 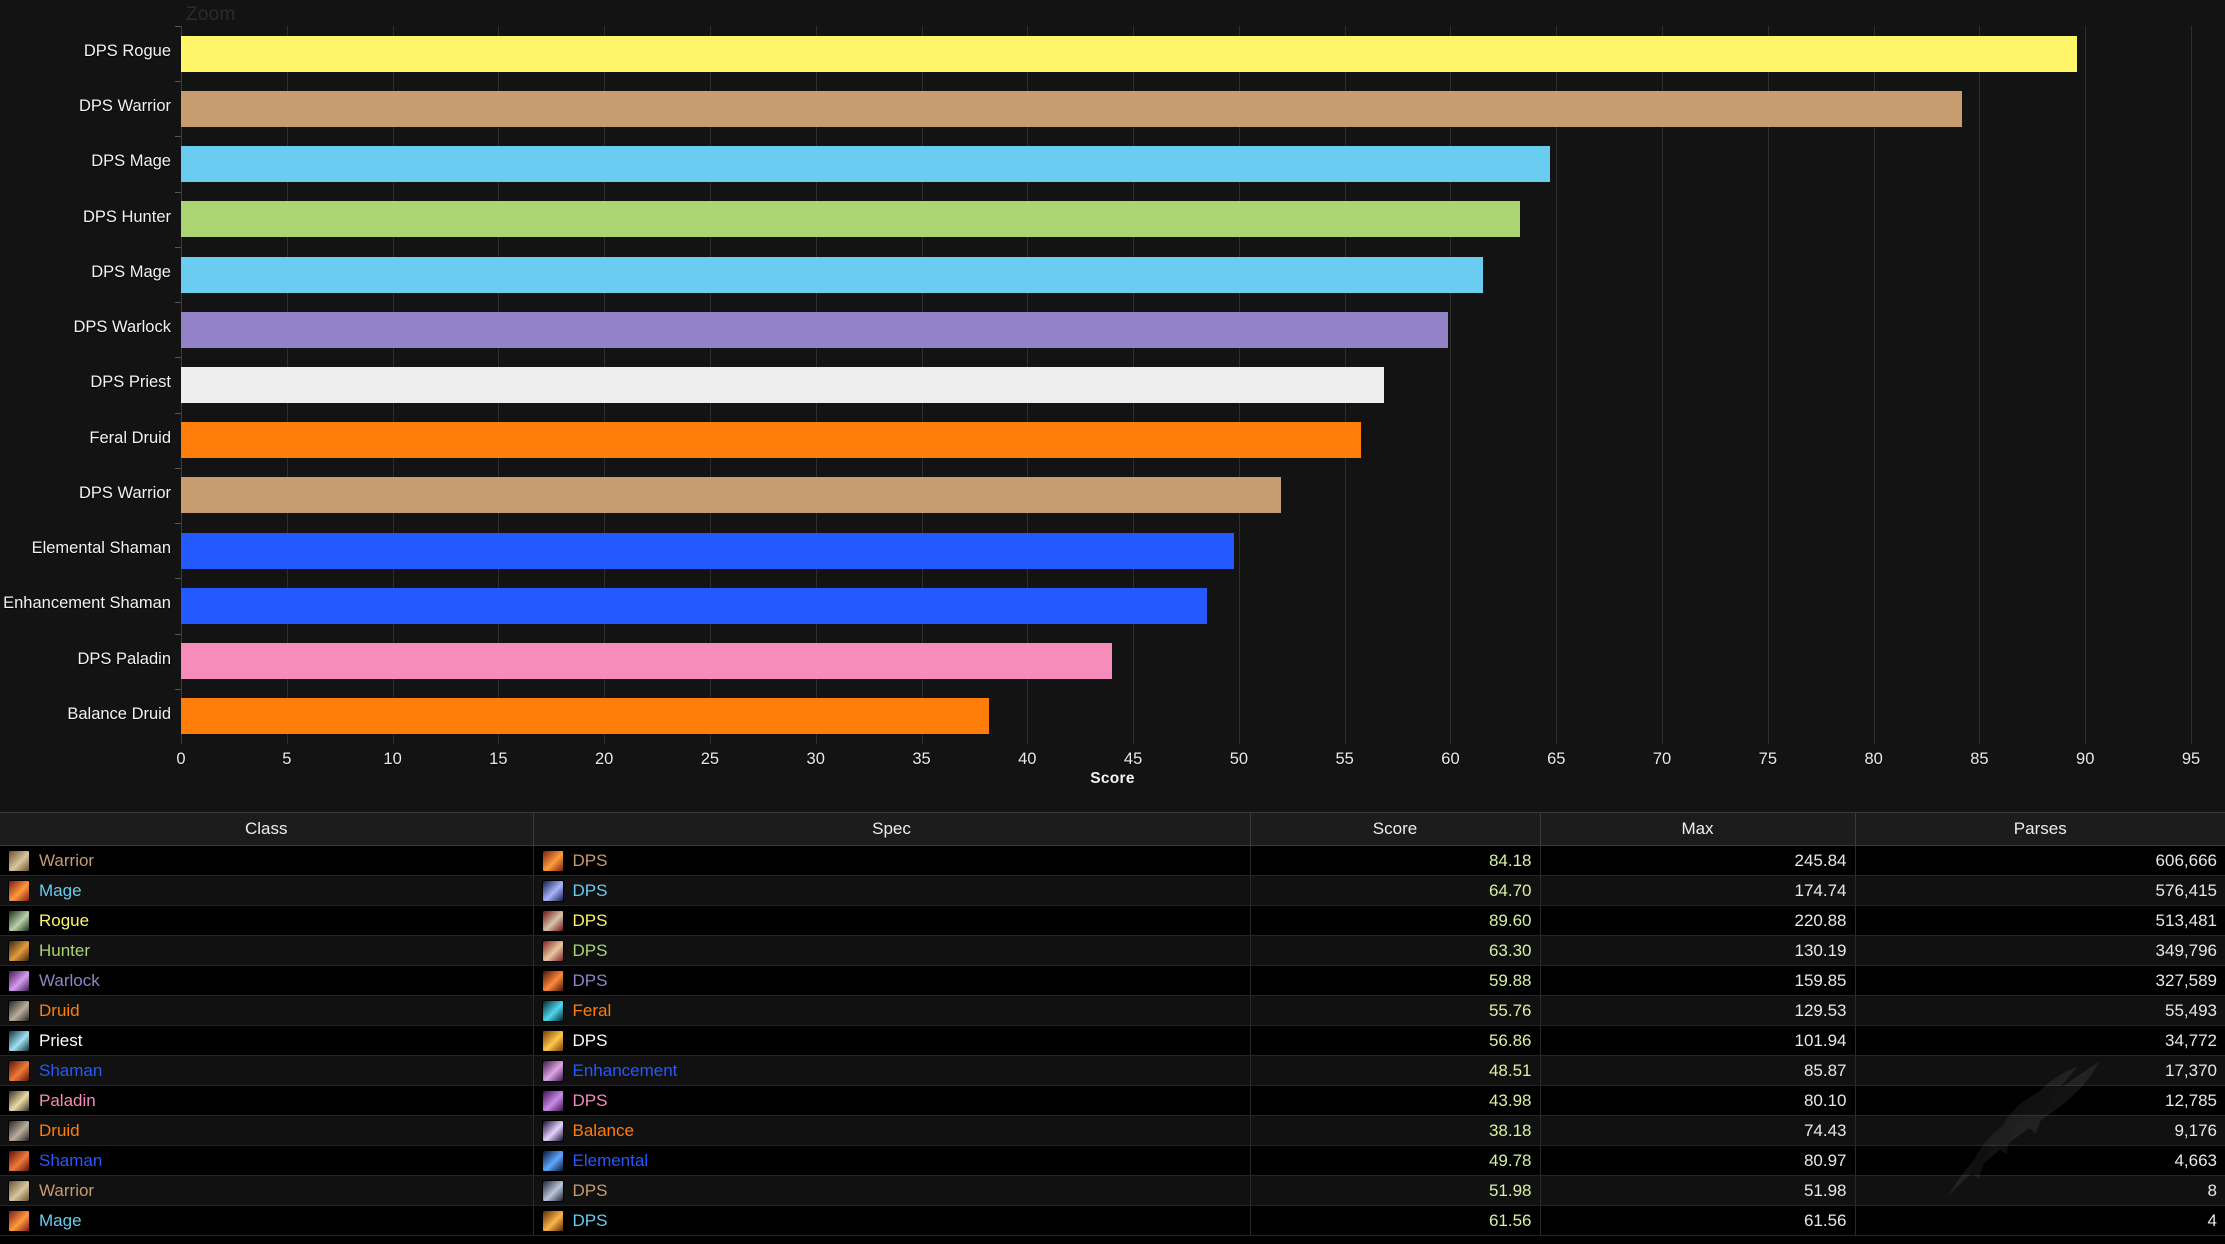 I want to click on cell-class: Druid, so click(x=267, y=1130).